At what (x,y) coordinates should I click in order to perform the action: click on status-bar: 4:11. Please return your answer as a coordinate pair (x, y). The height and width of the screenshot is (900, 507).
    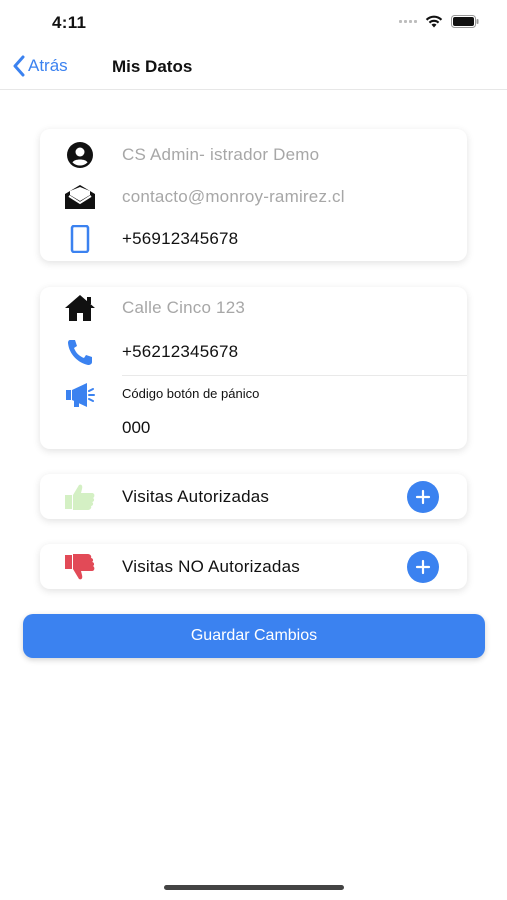
    Looking at the image, I should click on (253, 22).